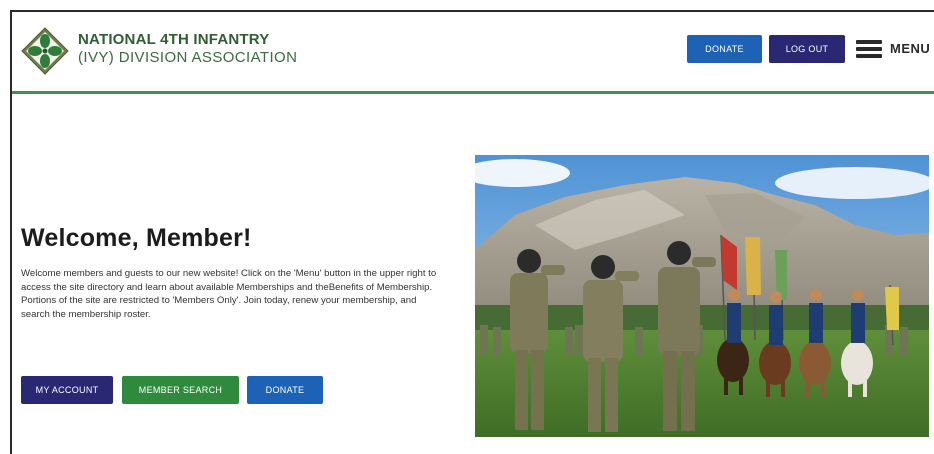 Image resolution: width=934 pixels, height=454 pixels. Describe the element at coordinates (136, 238) in the screenshot. I see `page-title: Welcome, Member!` at that location.